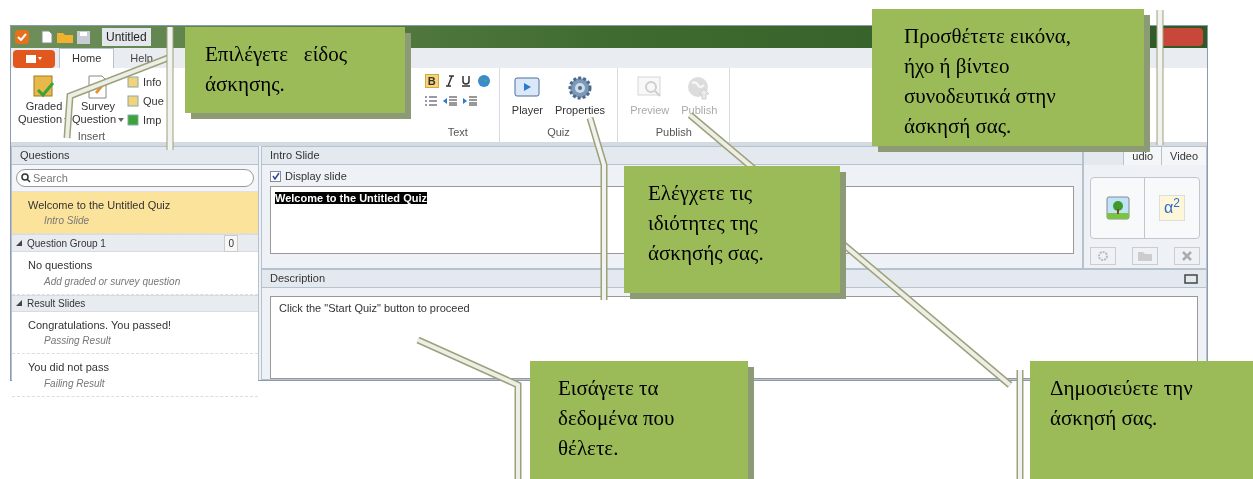 The width and height of the screenshot is (1253, 479). What do you see at coordinates (98, 100) in the screenshot?
I see `ribbon-button: Survey Question` at bounding box center [98, 100].